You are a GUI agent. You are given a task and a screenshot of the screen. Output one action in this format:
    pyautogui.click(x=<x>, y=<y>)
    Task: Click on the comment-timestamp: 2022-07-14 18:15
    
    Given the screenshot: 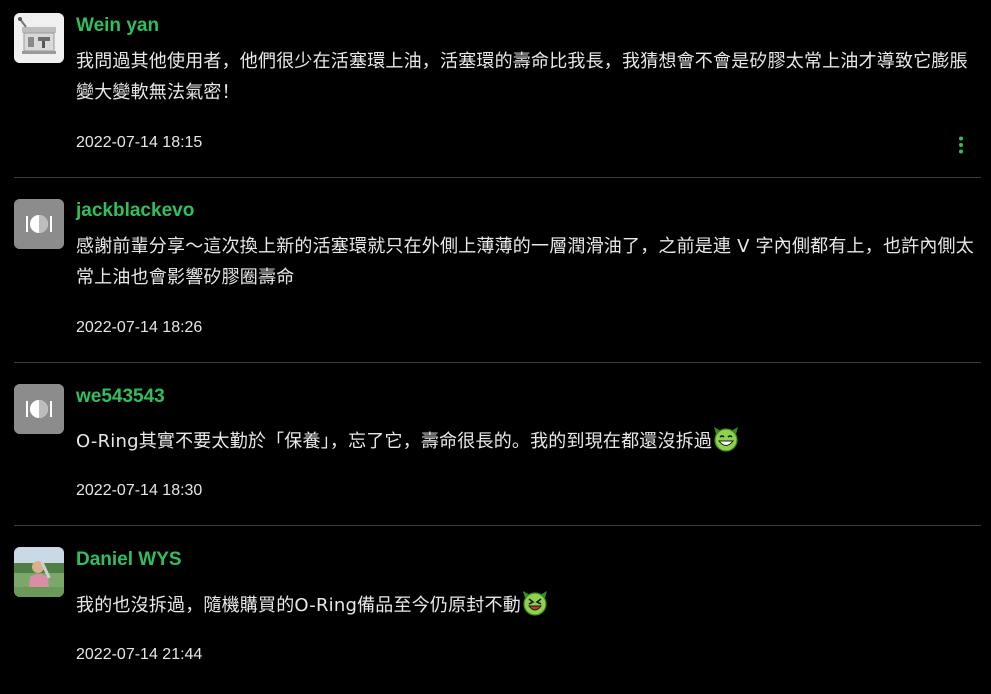 What is the action you would take?
    pyautogui.click(x=139, y=142)
    